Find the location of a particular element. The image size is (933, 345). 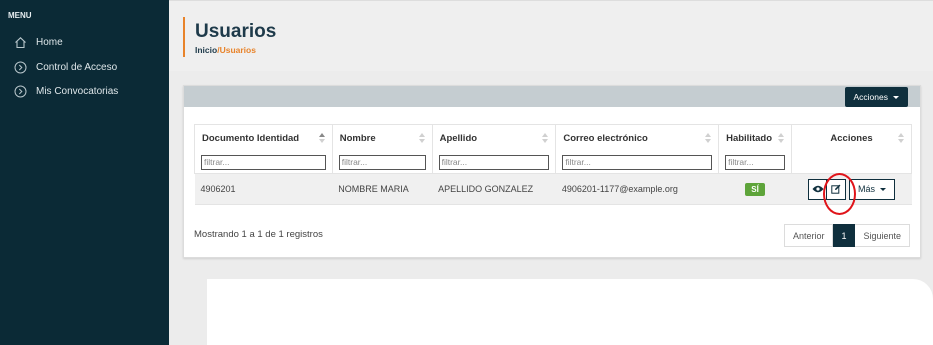

breadcrumb-home: Inicio is located at coordinates (206, 50).